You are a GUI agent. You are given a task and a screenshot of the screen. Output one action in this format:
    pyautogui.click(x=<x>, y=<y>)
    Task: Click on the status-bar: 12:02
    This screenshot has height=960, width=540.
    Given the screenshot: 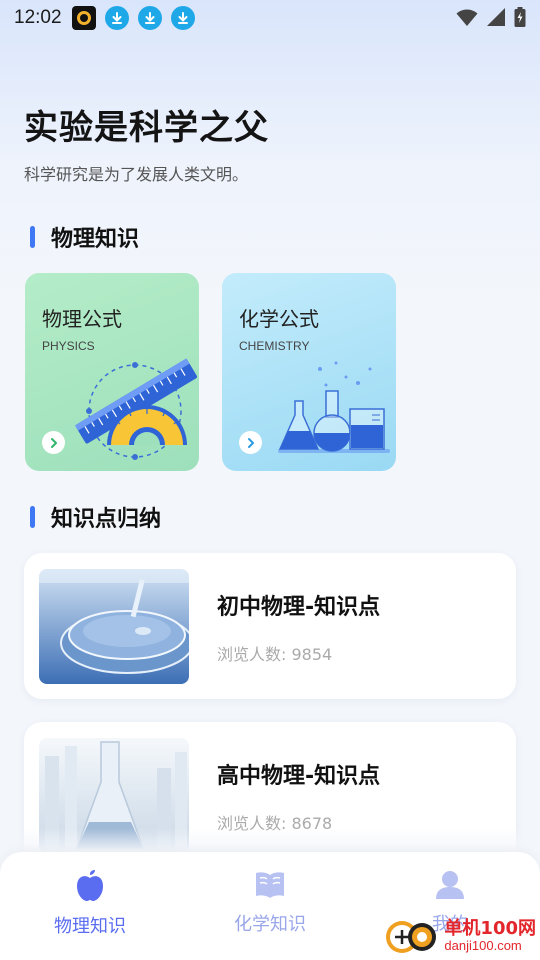 What is the action you would take?
    pyautogui.click(x=270, y=18)
    